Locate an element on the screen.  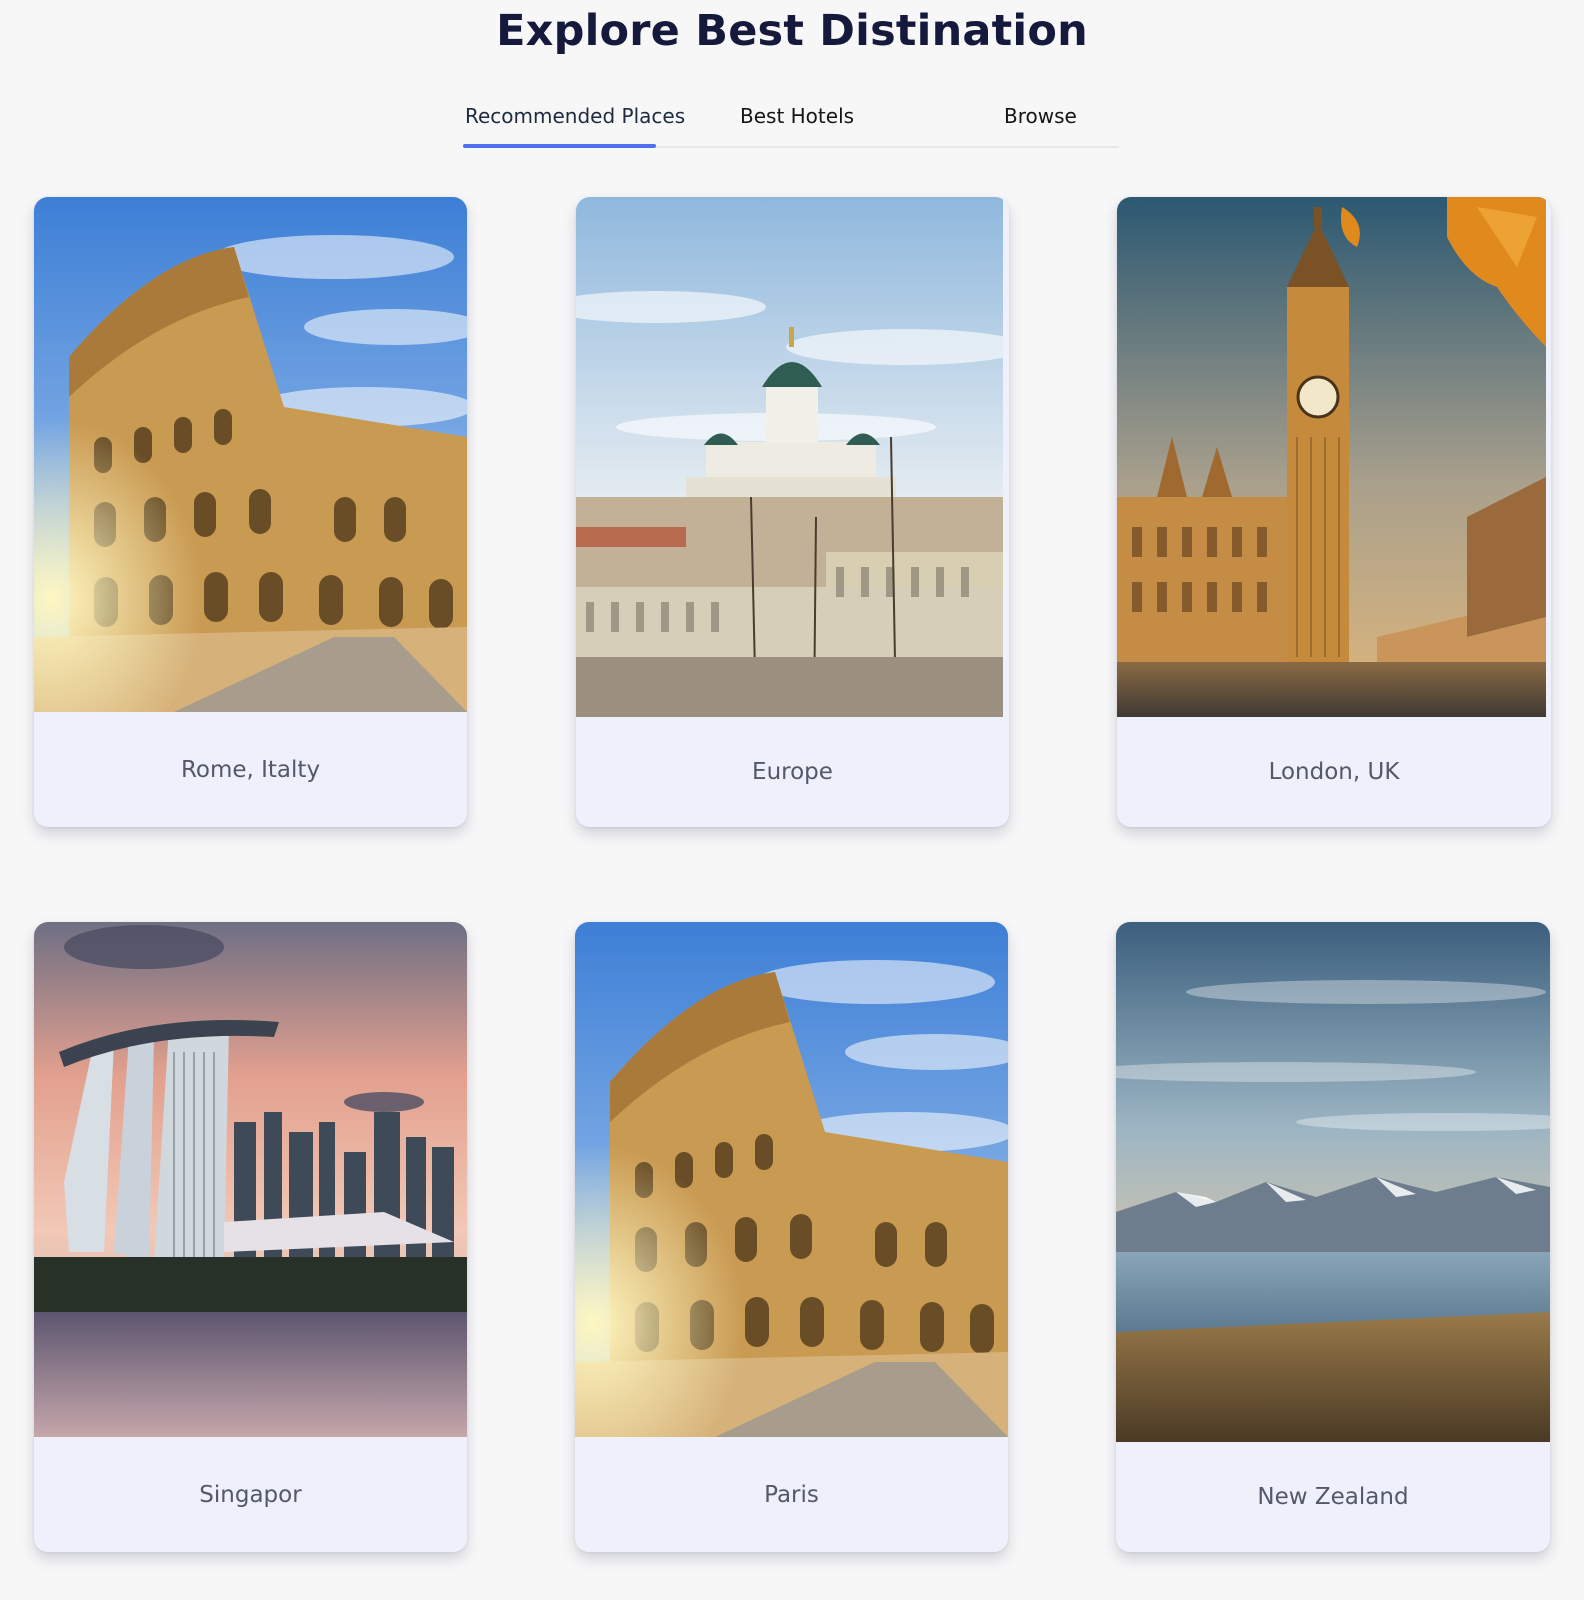
destination-card: London, UK is located at coordinates (1334, 512).